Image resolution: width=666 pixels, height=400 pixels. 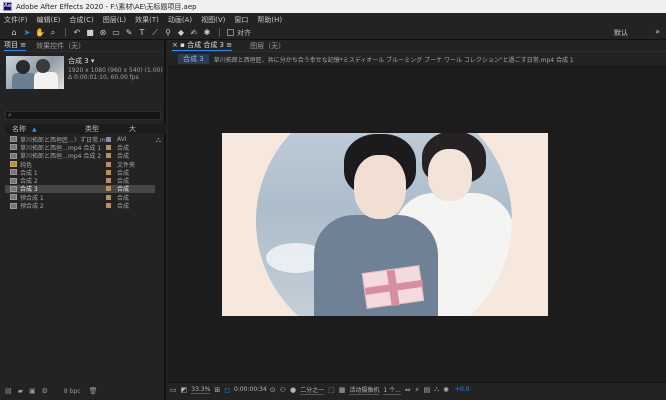 I want to click on resolution-dropdown: 二分之一, so click(x=312, y=390).